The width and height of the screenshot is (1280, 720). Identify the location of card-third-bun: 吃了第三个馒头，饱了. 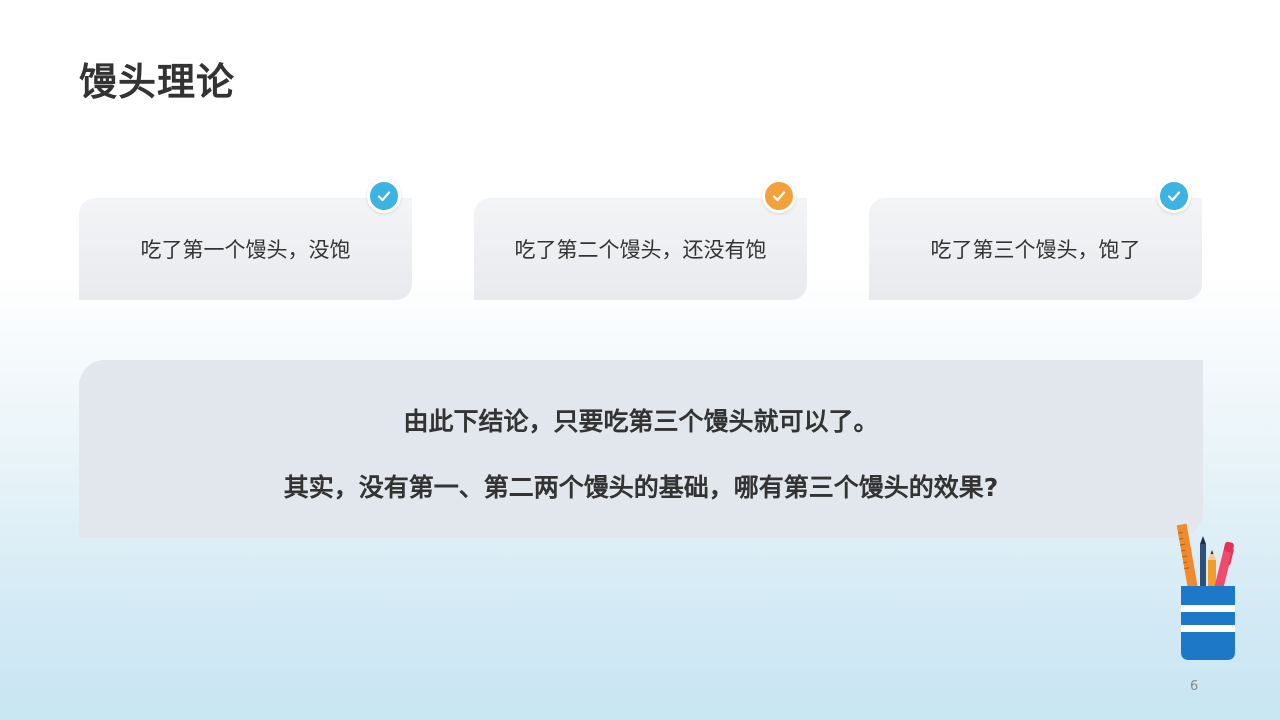
(1035, 239).